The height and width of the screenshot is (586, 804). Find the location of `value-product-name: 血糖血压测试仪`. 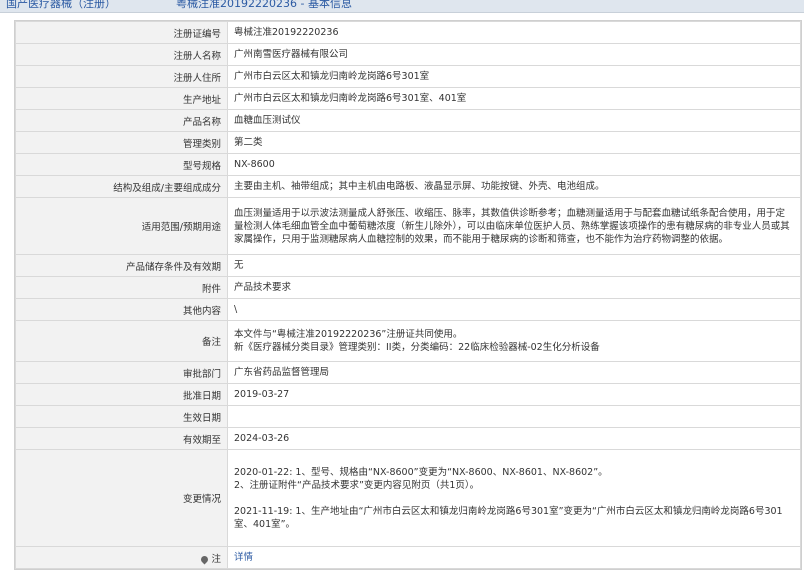

value-product-name: 血糖血压测试仪 is located at coordinates (514, 120).